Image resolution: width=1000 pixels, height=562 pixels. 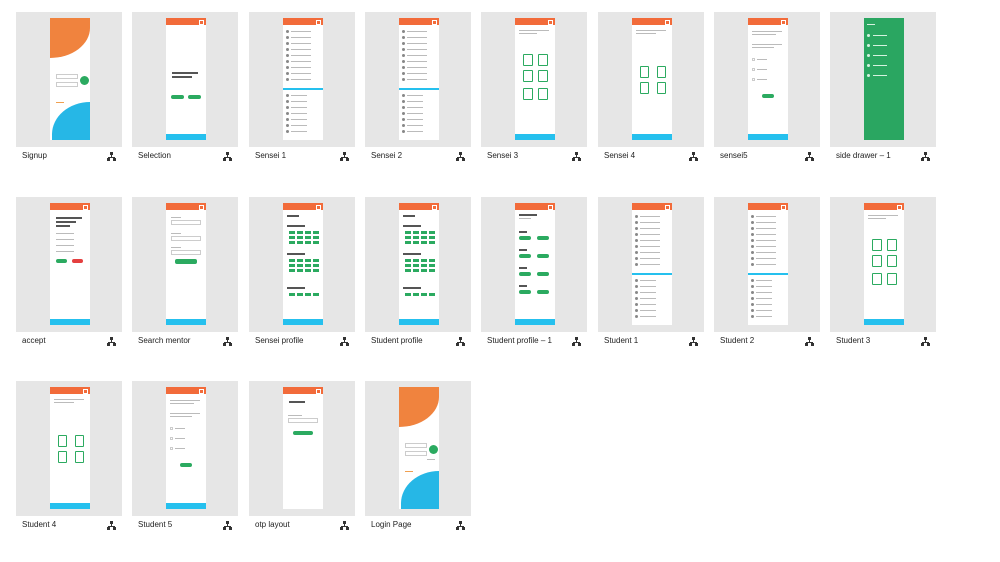 What do you see at coordinates (39, 524) in the screenshot?
I see `artboard-label: Student 4` at bounding box center [39, 524].